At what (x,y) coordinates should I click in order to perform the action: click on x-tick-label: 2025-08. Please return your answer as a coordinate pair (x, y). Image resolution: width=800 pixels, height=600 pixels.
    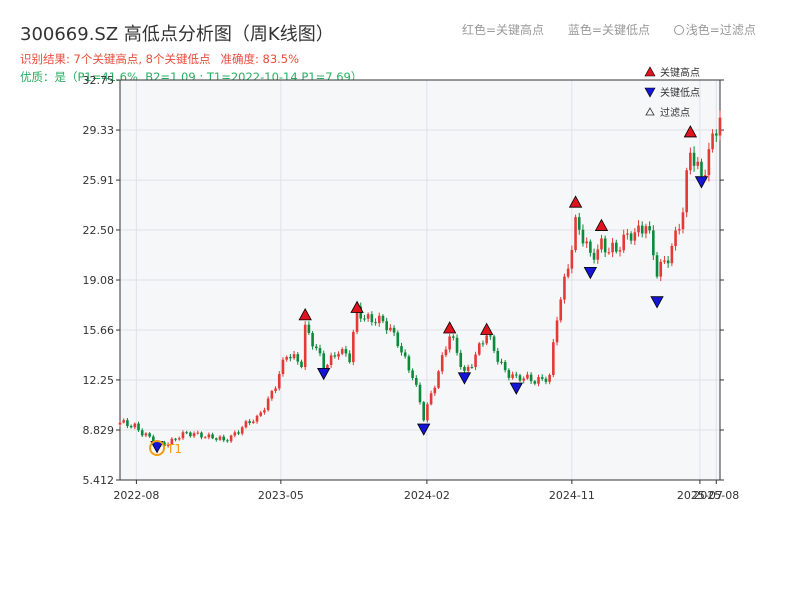
    Looking at the image, I should click on (716, 495).